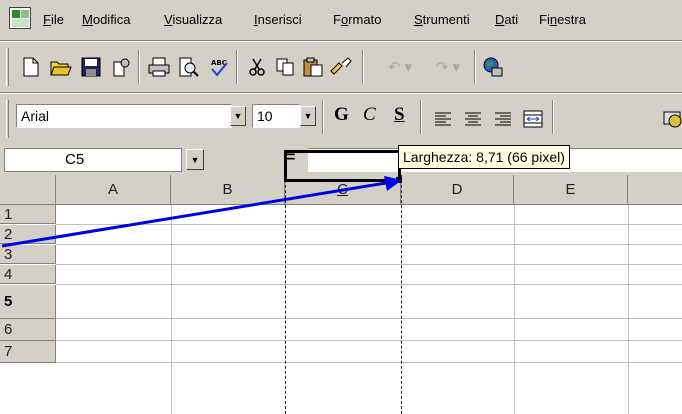  Describe the element at coordinates (201, 212) in the screenshot. I see `annotation-arrow-icon` at that location.